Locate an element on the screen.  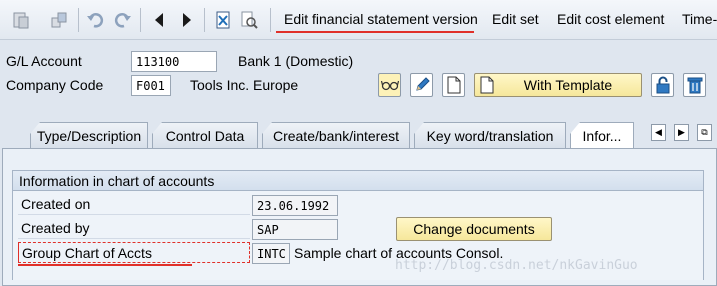
gl-account-description: Bank 1 (Domestic) is located at coordinates (296, 61).